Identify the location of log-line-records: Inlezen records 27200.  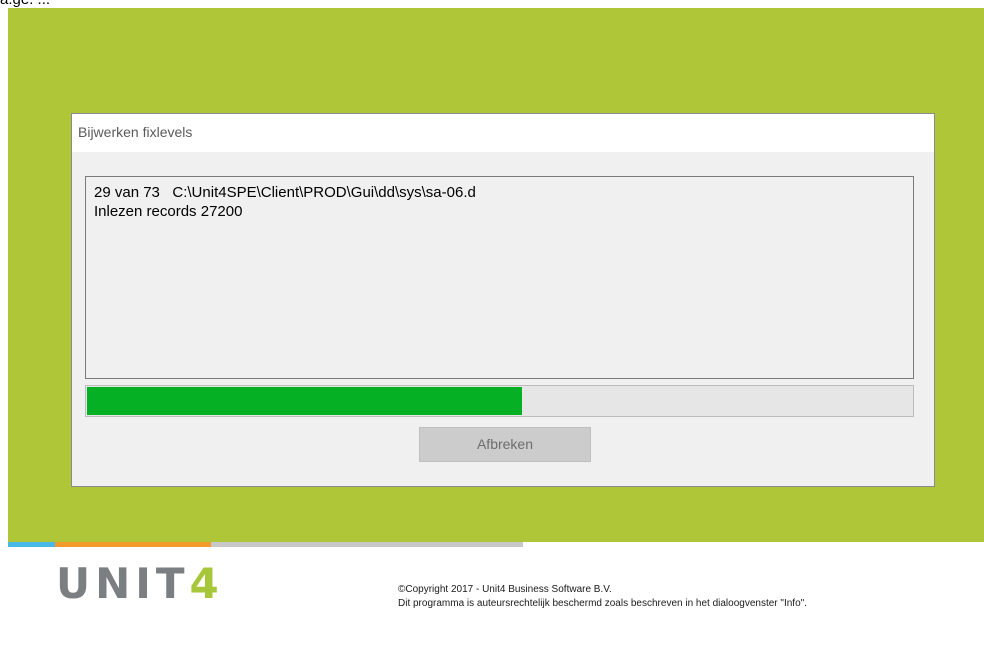
(168, 211).